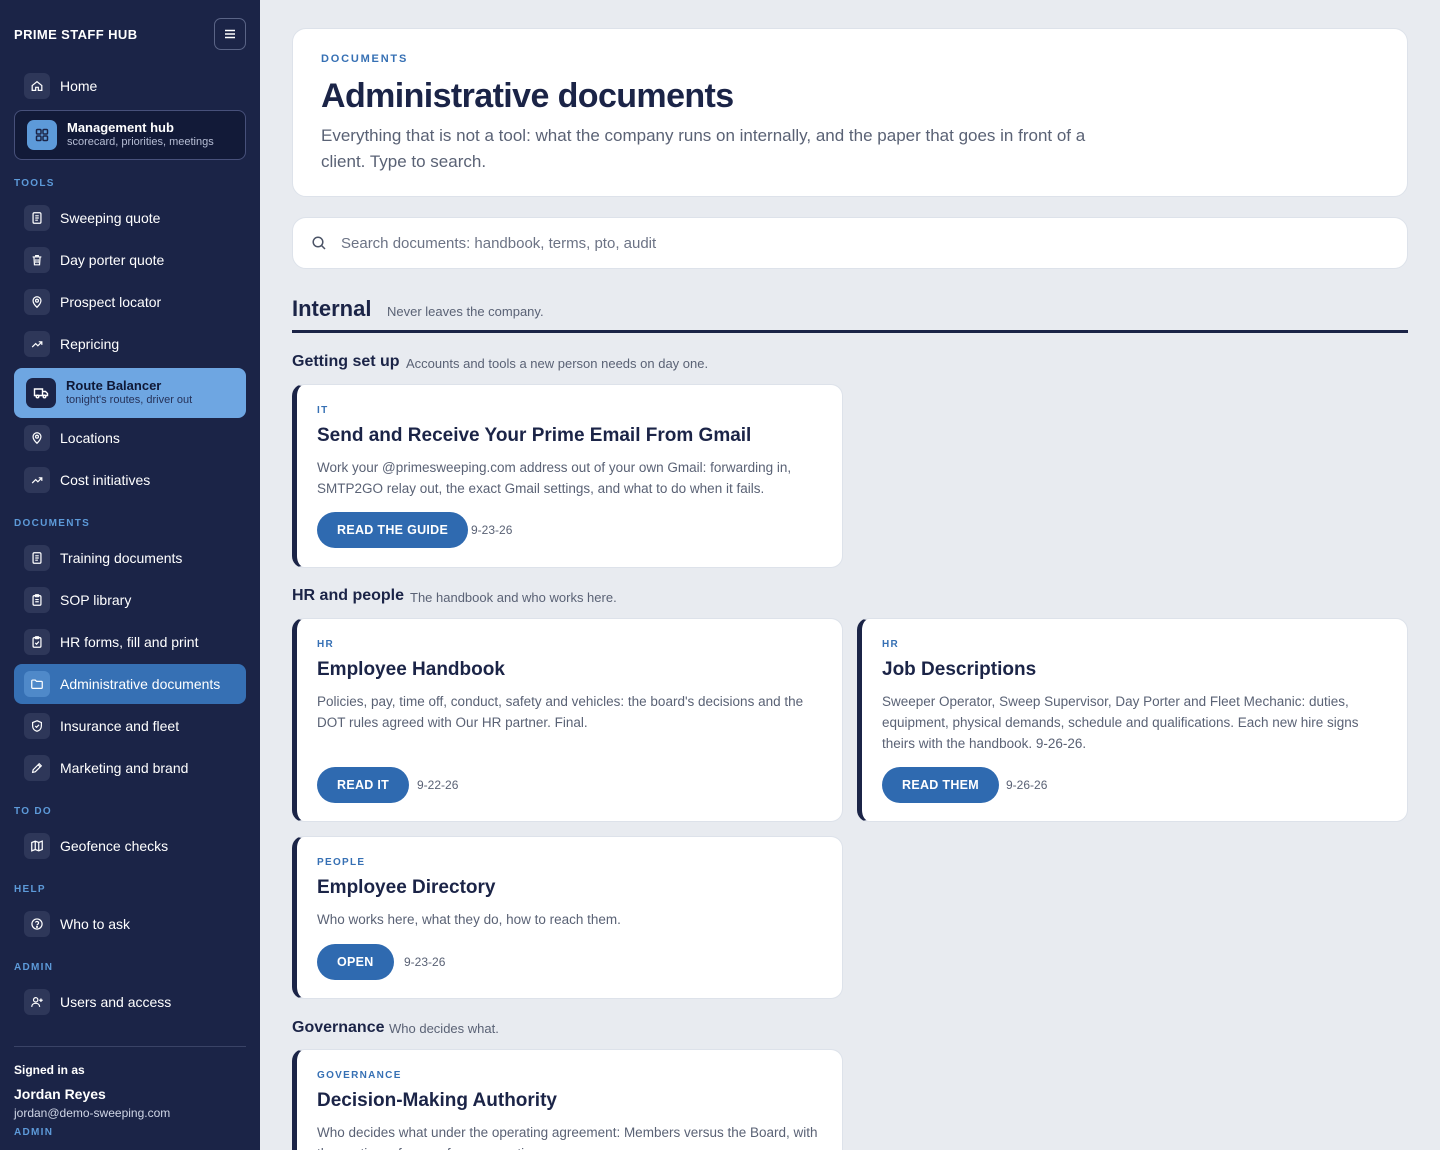  I want to click on sidebar-item-locations: Locations, so click(130, 438).